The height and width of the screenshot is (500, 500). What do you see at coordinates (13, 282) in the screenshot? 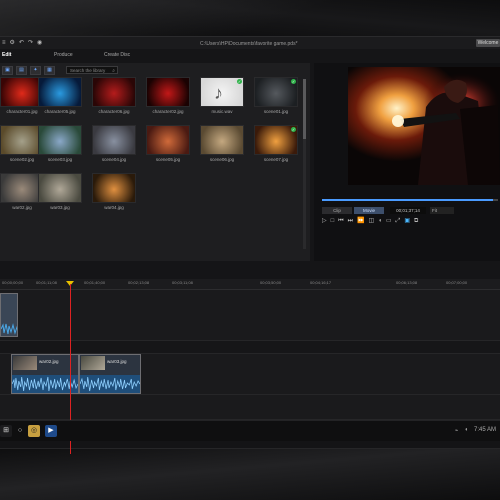
I see `ruler-label: 00;00;00;00` at bounding box center [13, 282].